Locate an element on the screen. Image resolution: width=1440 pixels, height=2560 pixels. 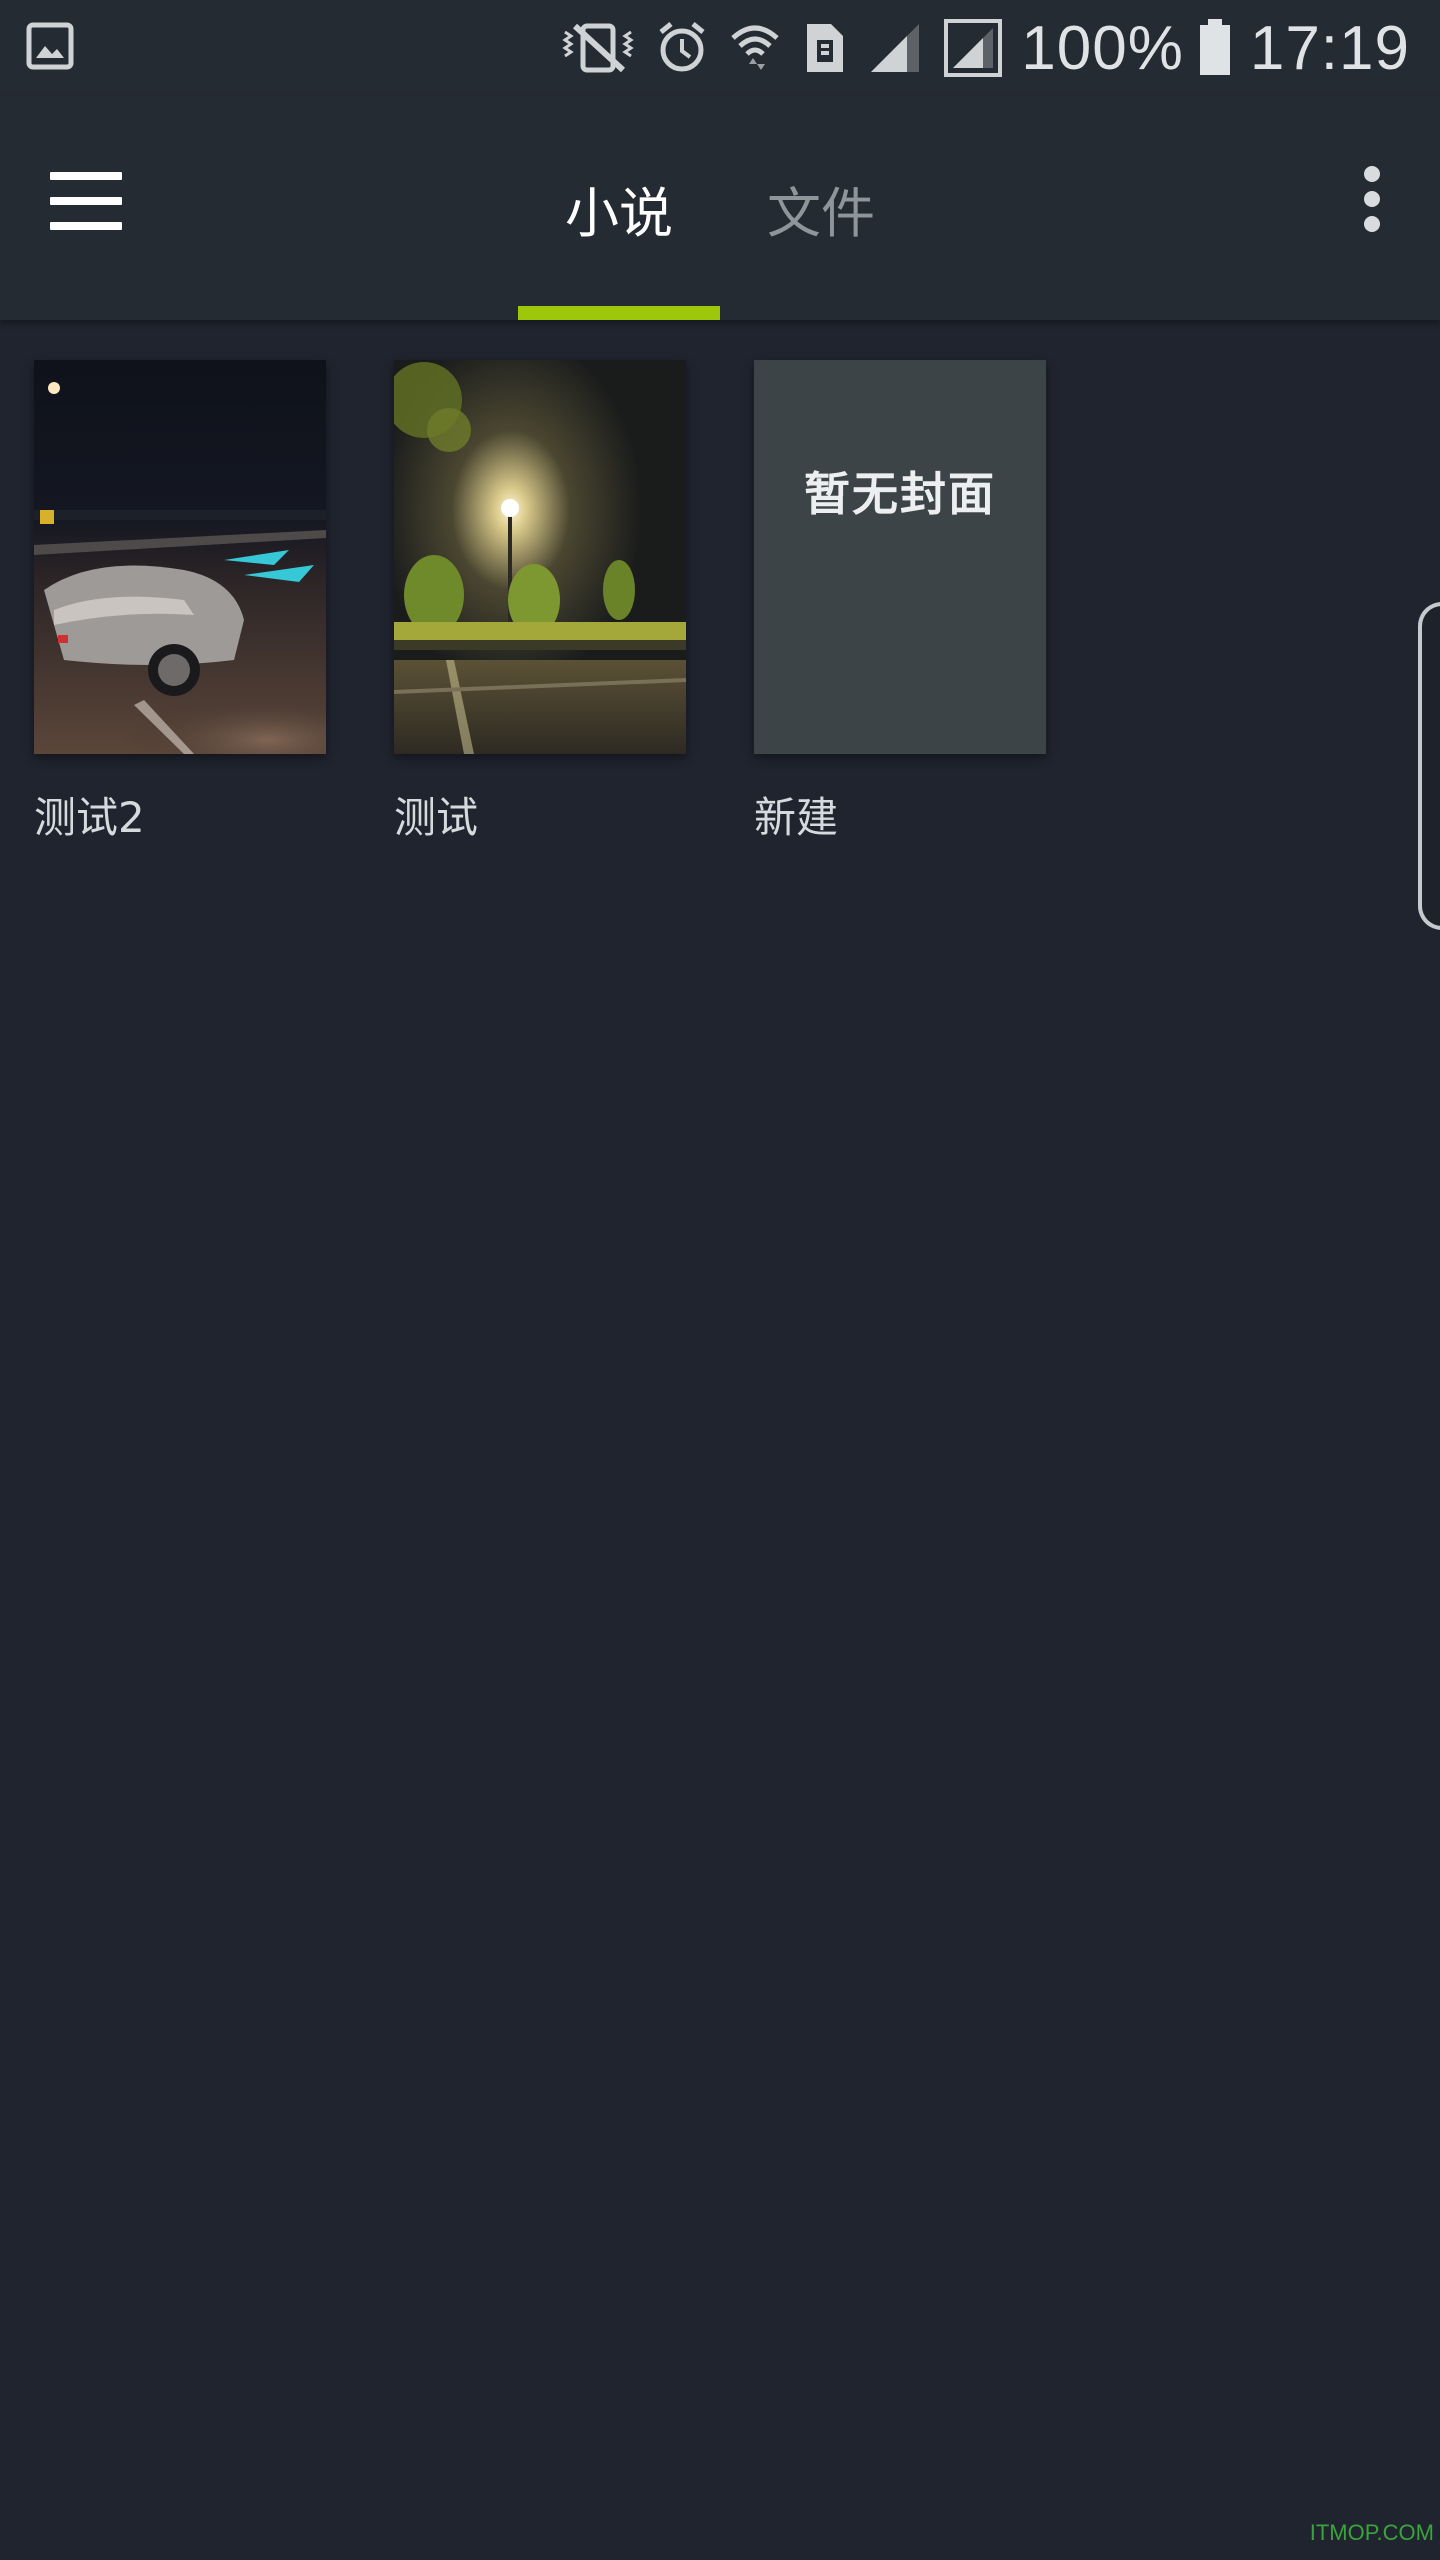
status-bar: 100% 17:19 is located at coordinates (720, 48).